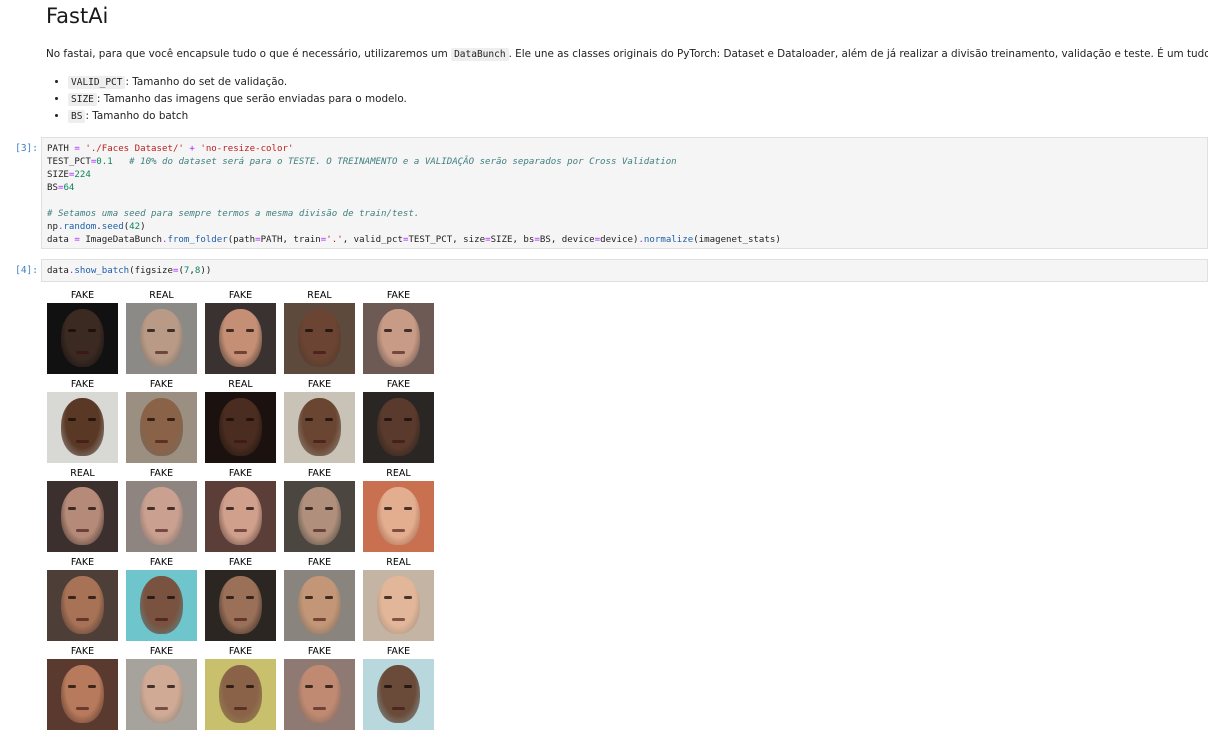 This screenshot has width=1208, height=753. I want to click on code-token: PATH, train, so click(290, 240).